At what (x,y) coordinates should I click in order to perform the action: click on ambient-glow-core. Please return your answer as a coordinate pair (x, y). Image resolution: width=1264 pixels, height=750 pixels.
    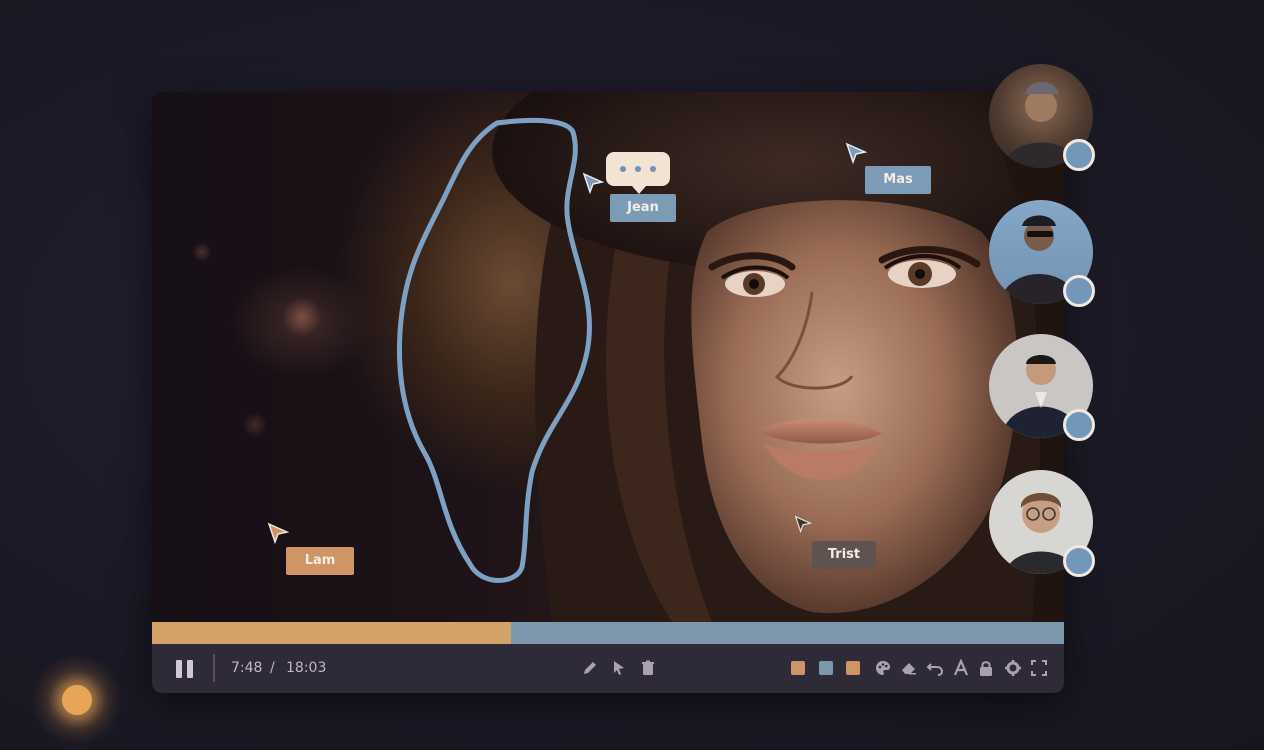
    Looking at the image, I should click on (77, 700).